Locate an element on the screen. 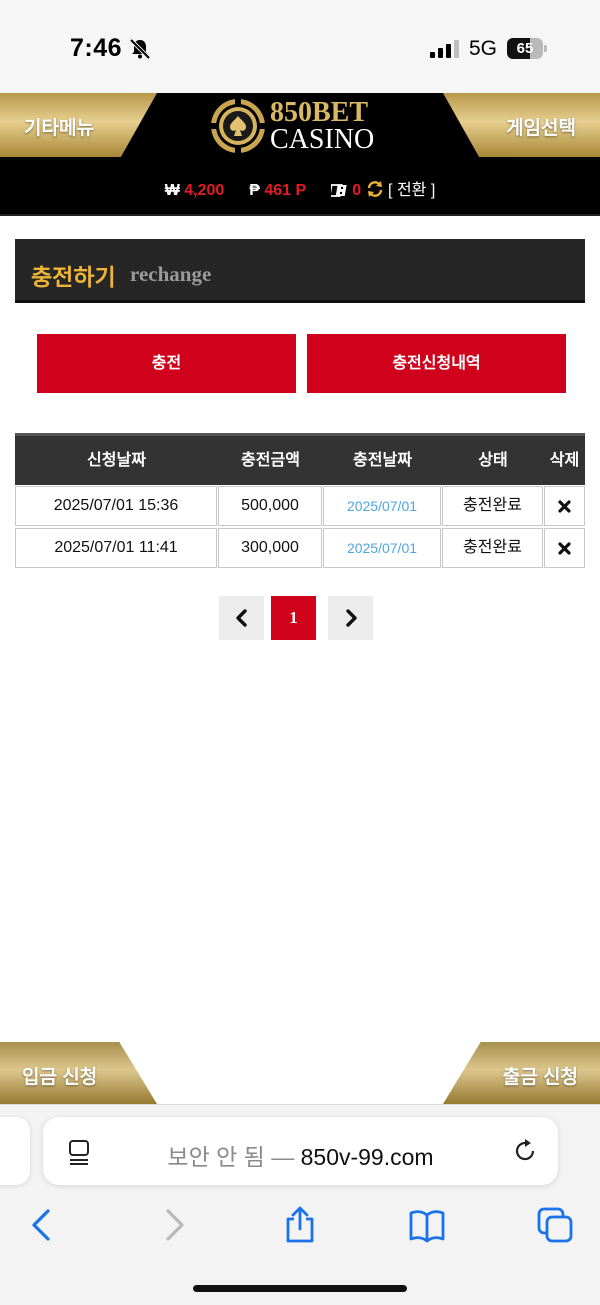  other-menu-label: 기타메뉴 is located at coordinates (59, 126).